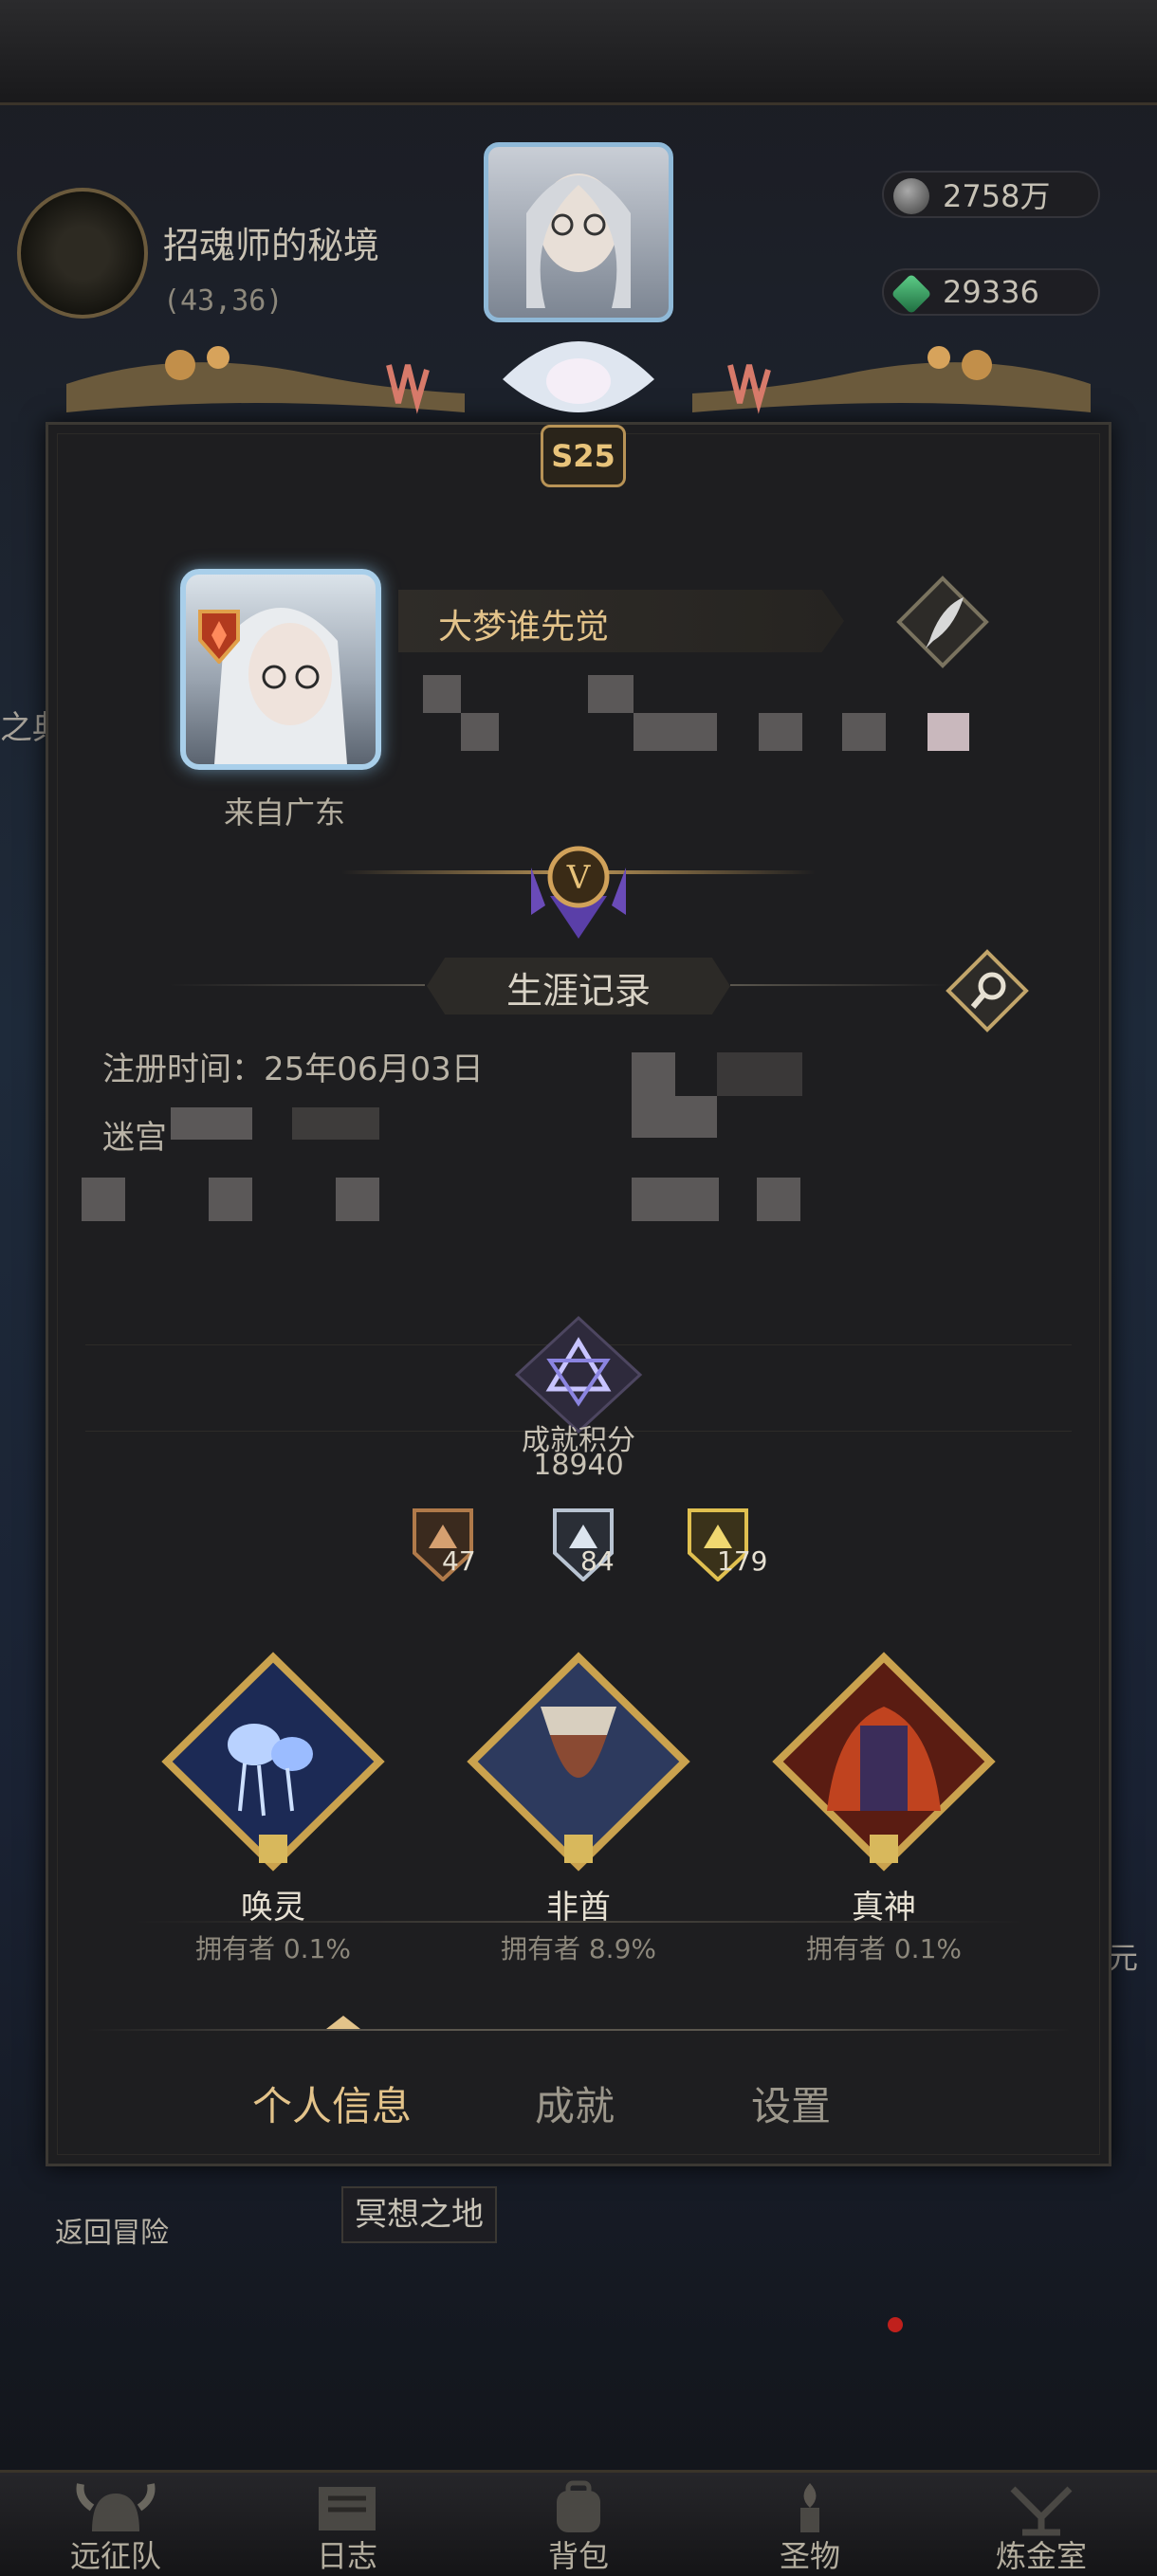 The image size is (1157, 2576). What do you see at coordinates (578, 2030) in the screenshot?
I see `tab-divider` at bounding box center [578, 2030].